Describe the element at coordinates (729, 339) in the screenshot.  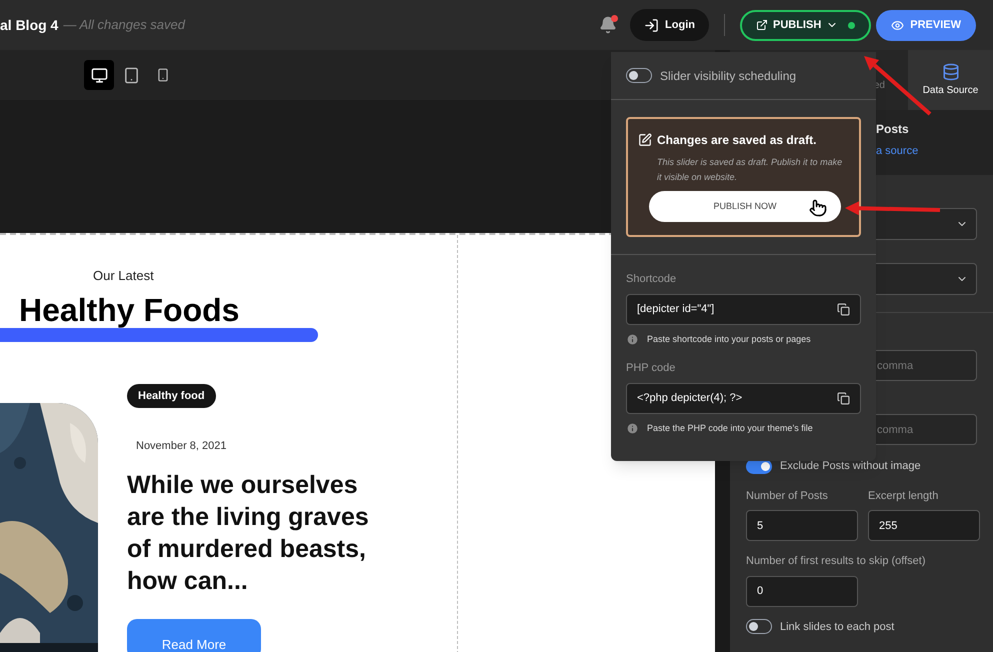
I see `field-hint: Paste shortcode into your posts or pages` at that location.